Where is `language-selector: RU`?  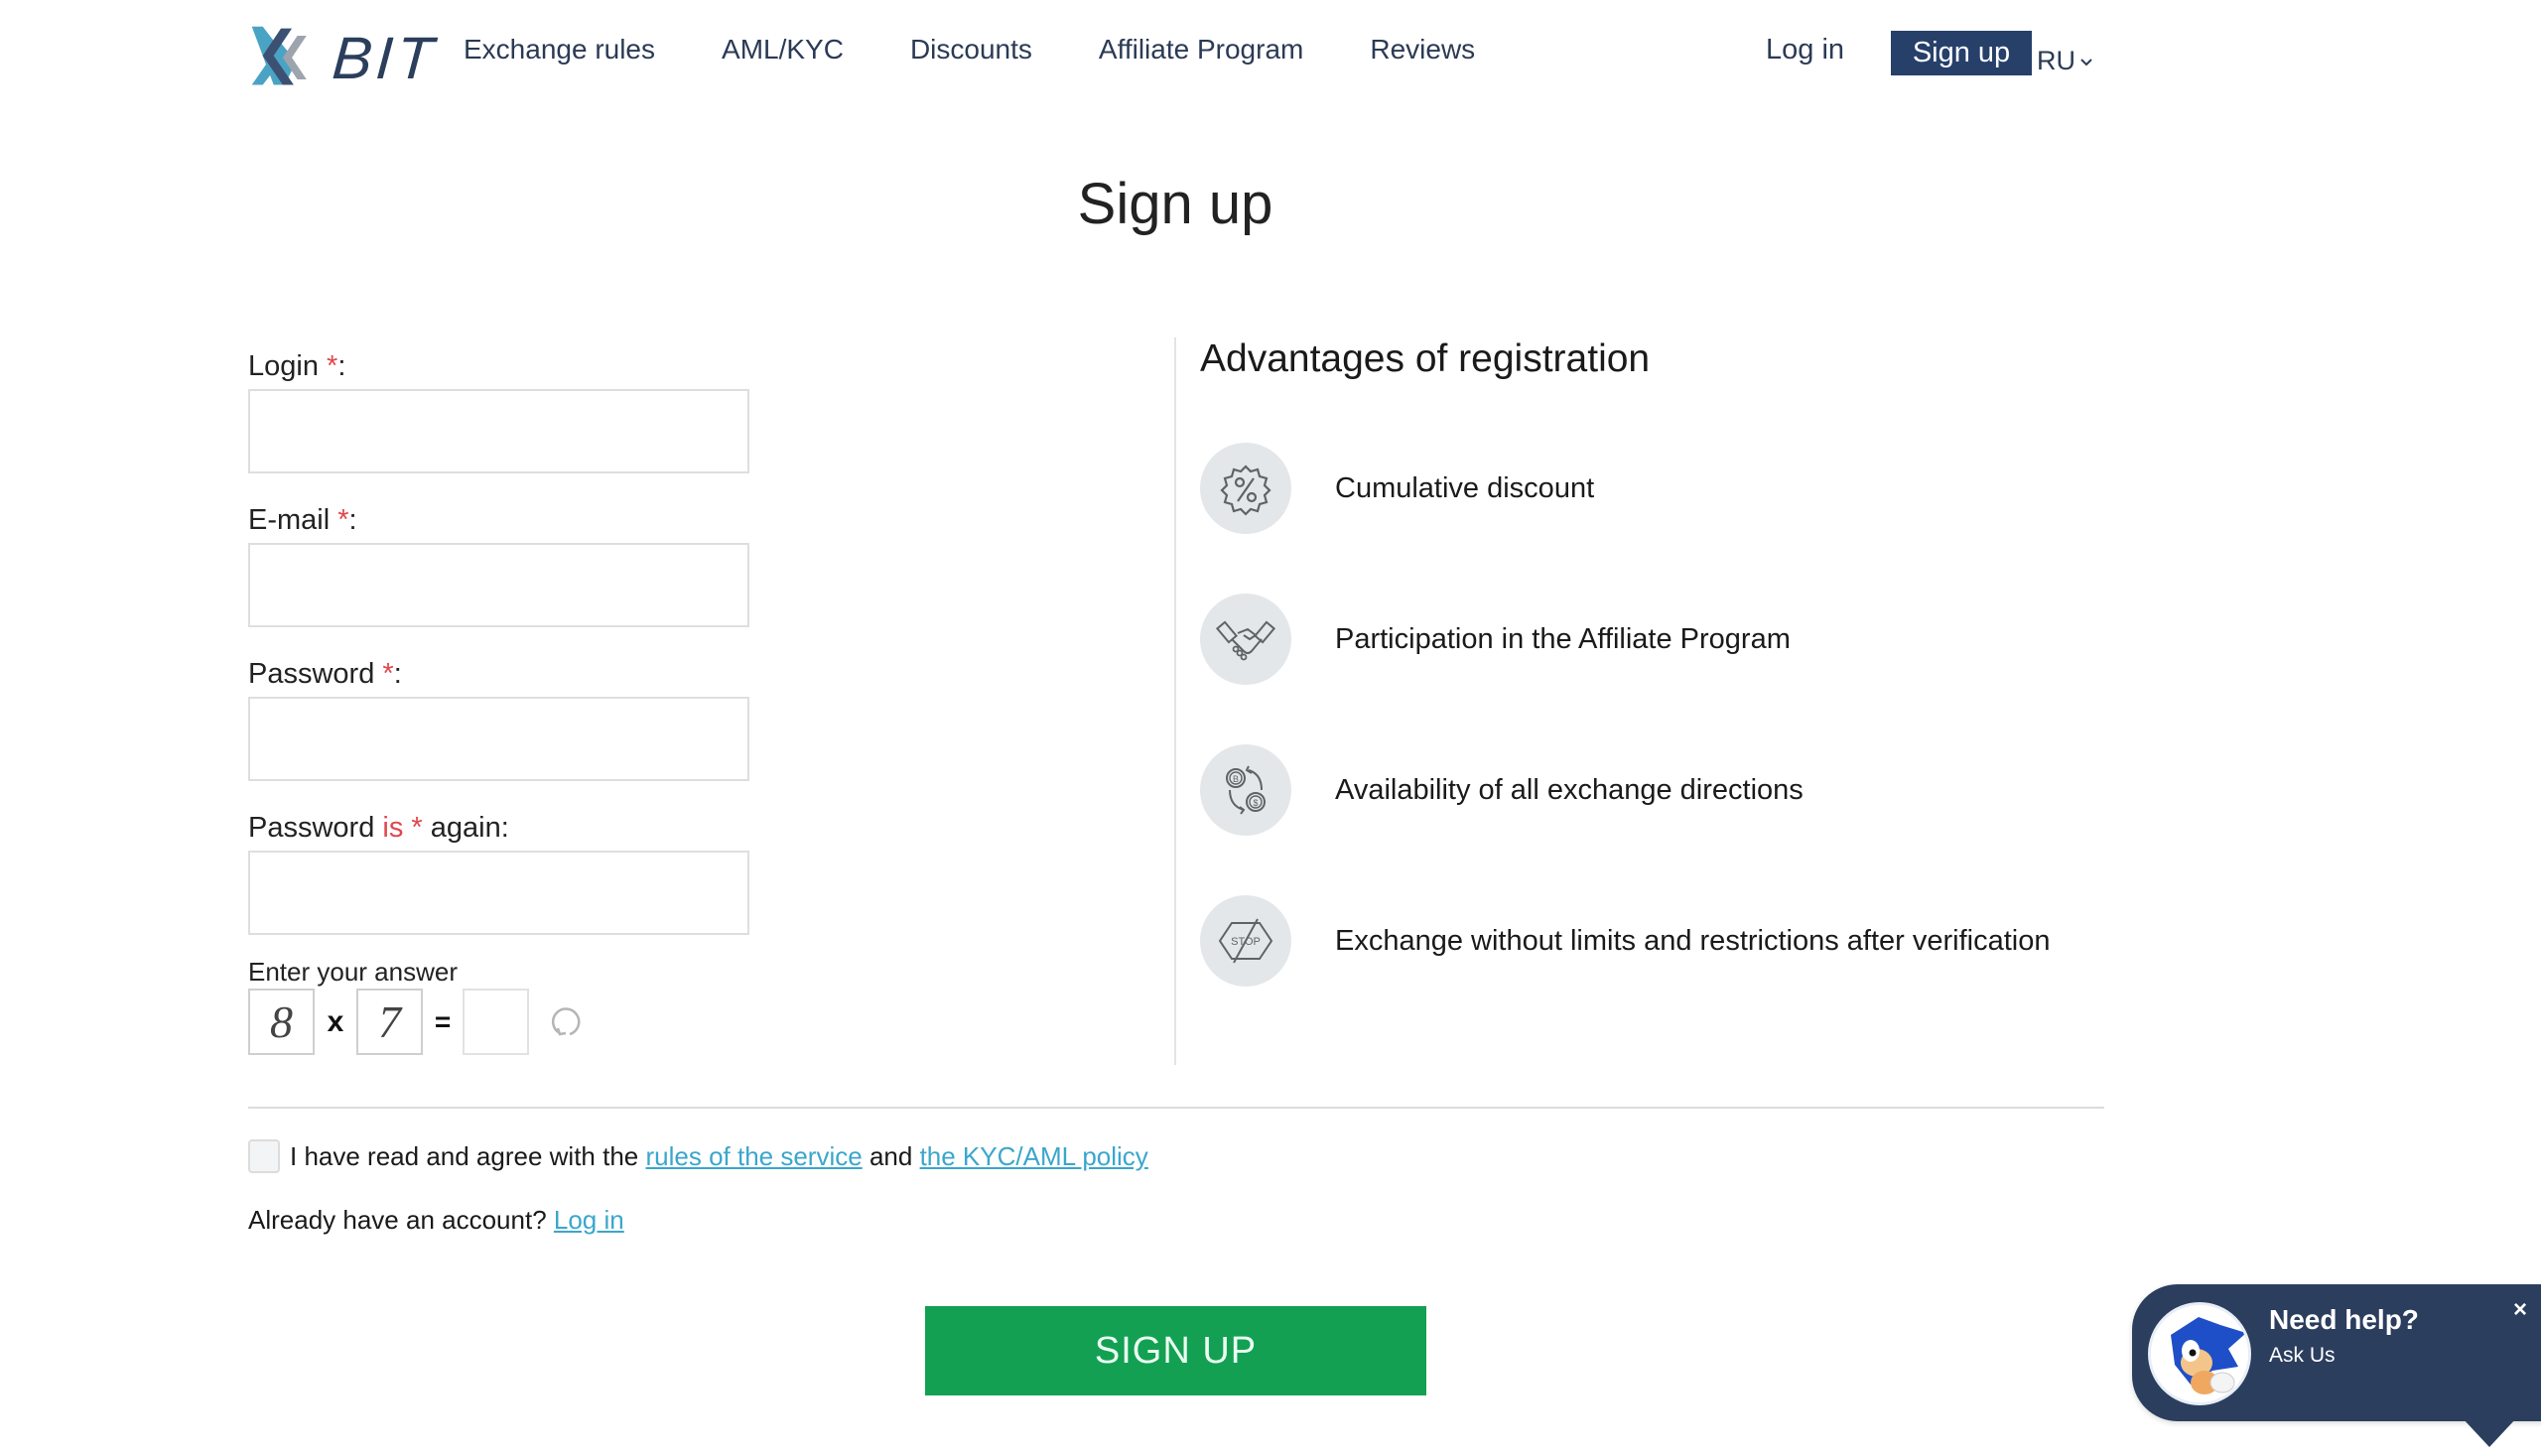 language-selector: RU is located at coordinates (2065, 61).